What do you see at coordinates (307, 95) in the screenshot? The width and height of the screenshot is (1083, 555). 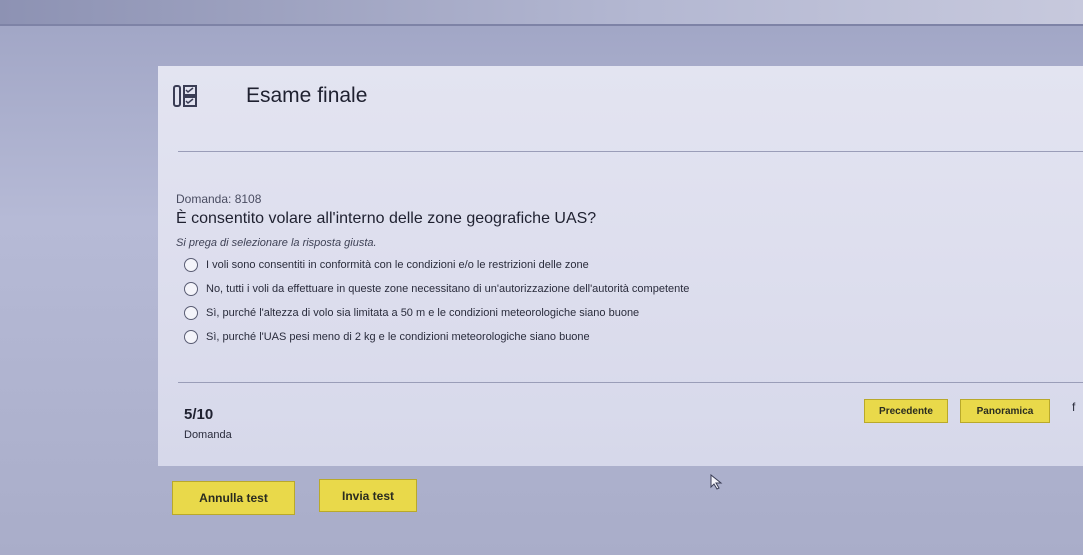 I see `page-title: Esame finale` at bounding box center [307, 95].